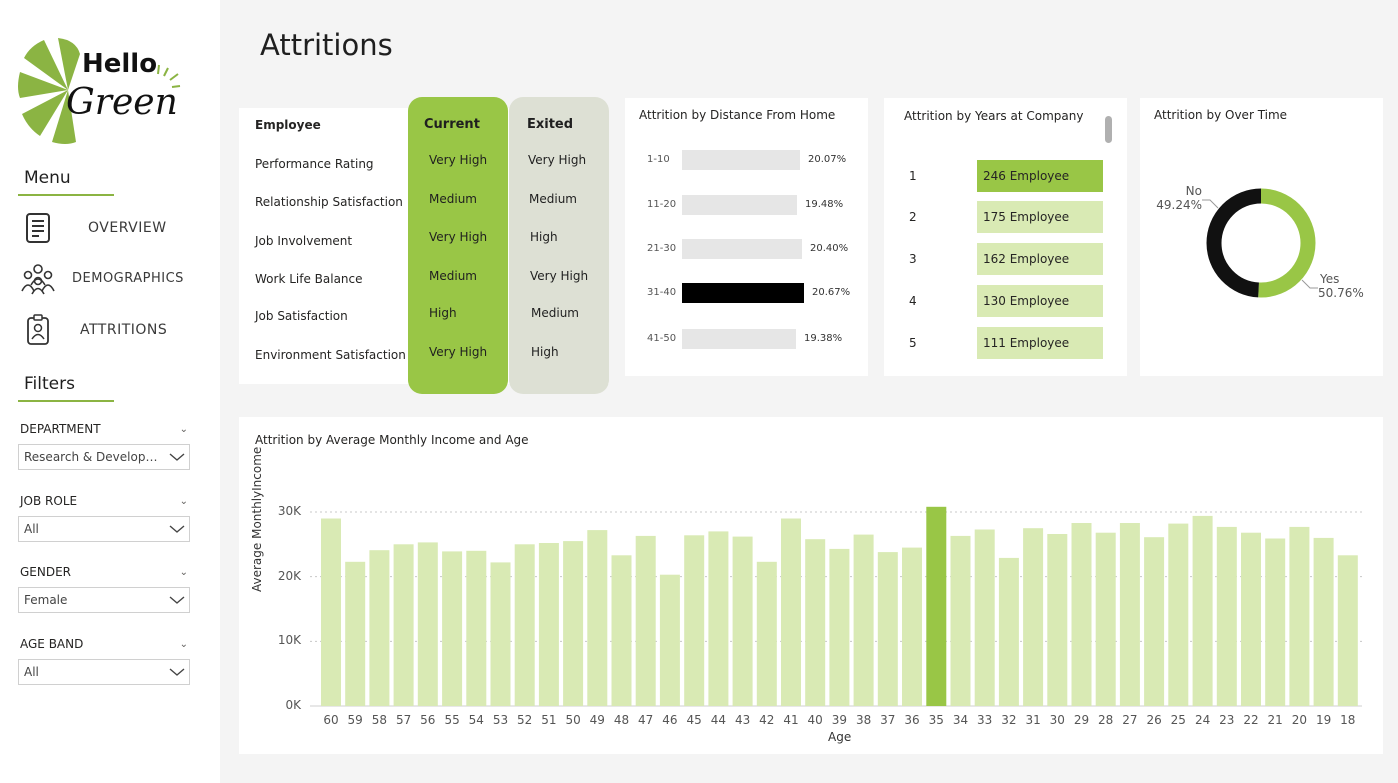 This screenshot has height=783, width=1398. I want to click on svg-text: Green, so click(122, 102).